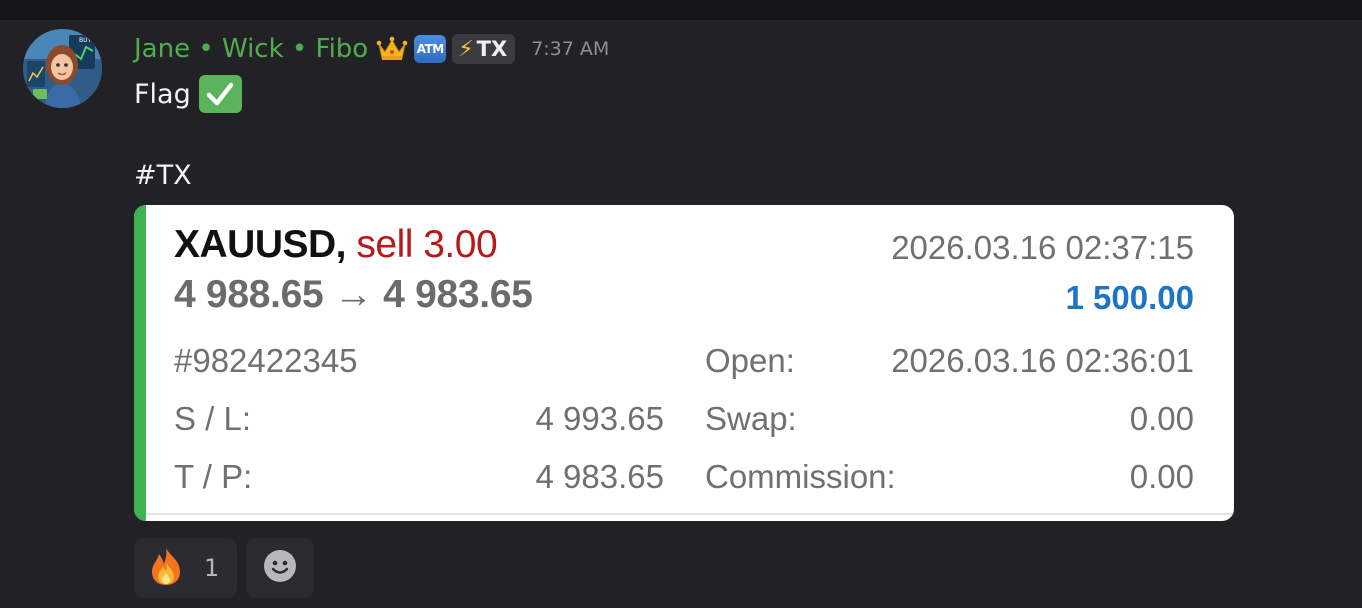  Describe the element at coordinates (166, 568) in the screenshot. I see `fire-icon` at that location.